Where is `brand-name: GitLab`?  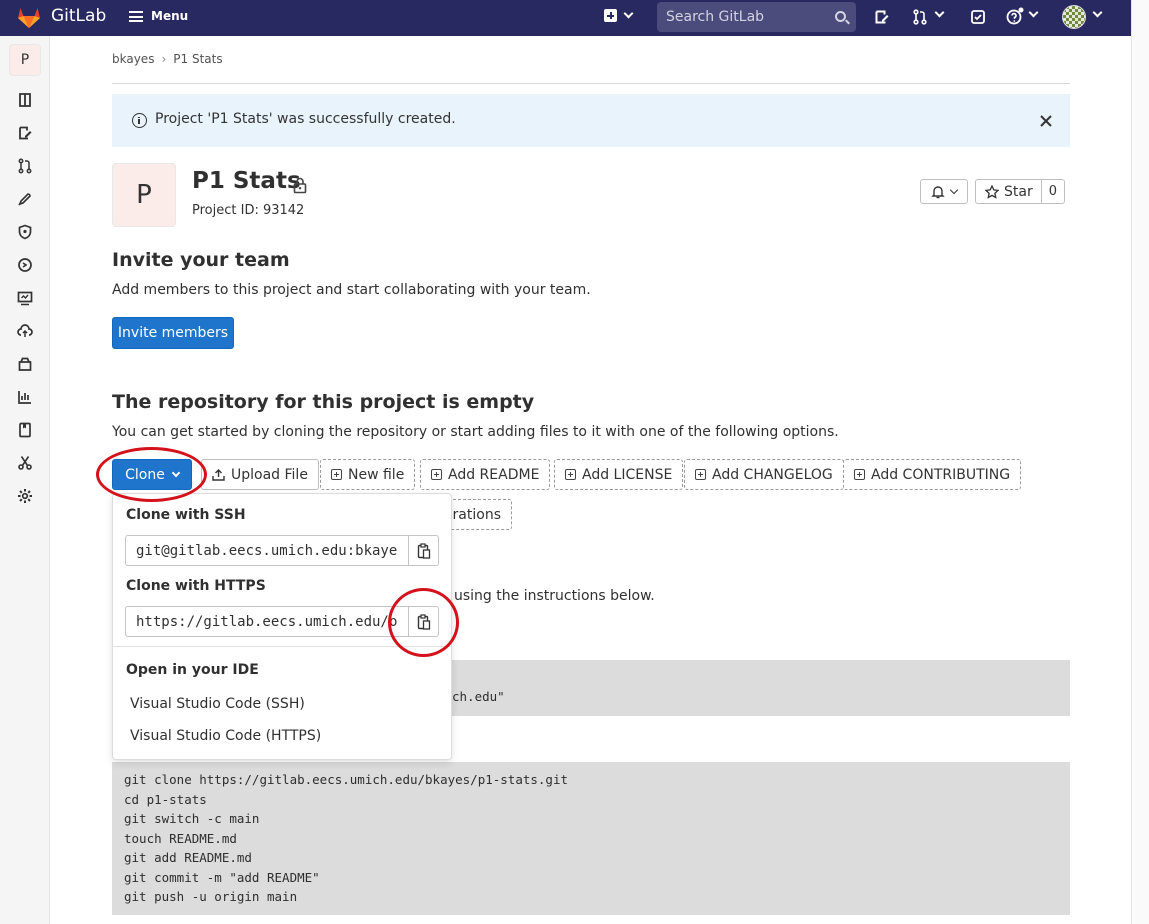
brand-name: GitLab is located at coordinates (78, 16).